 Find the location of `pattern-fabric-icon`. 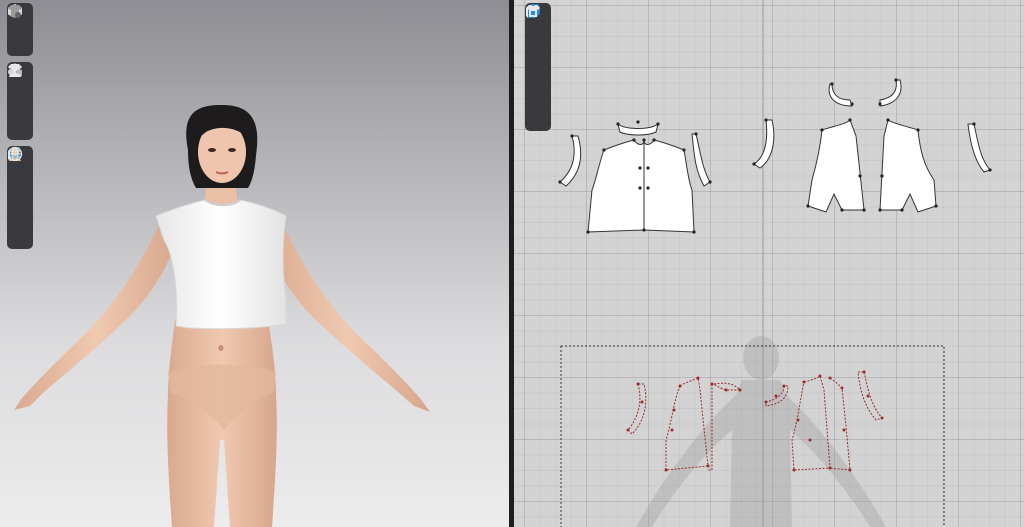

pattern-fabric-icon is located at coordinates (537, 53).